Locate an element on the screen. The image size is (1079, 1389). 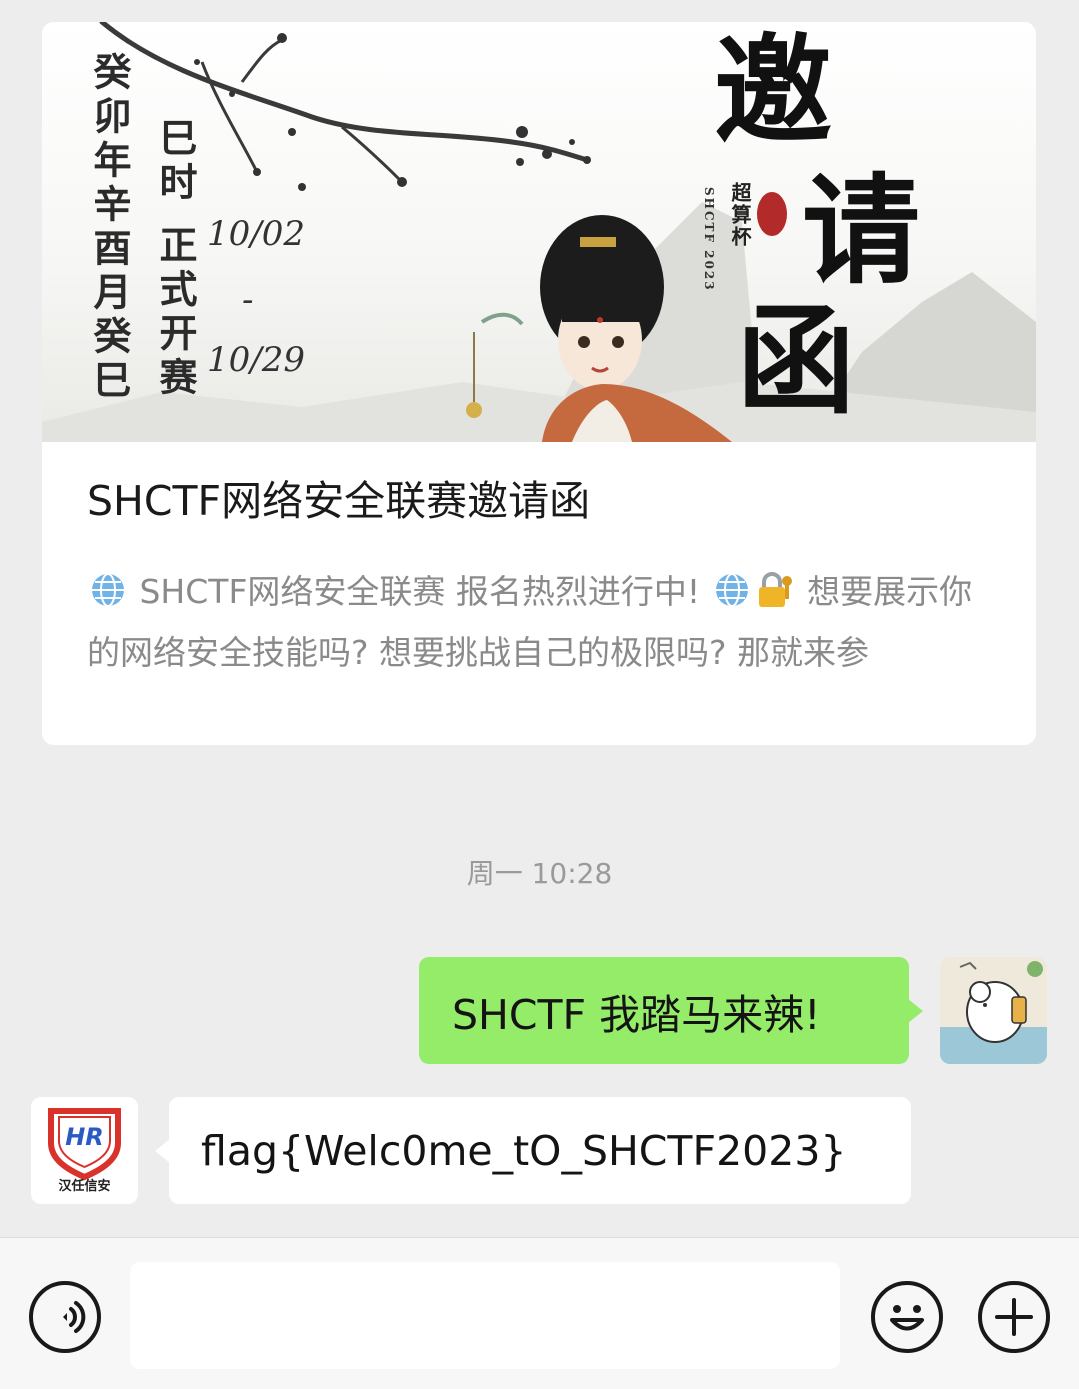
more-actions-button is located at coordinates (1014, 1317).